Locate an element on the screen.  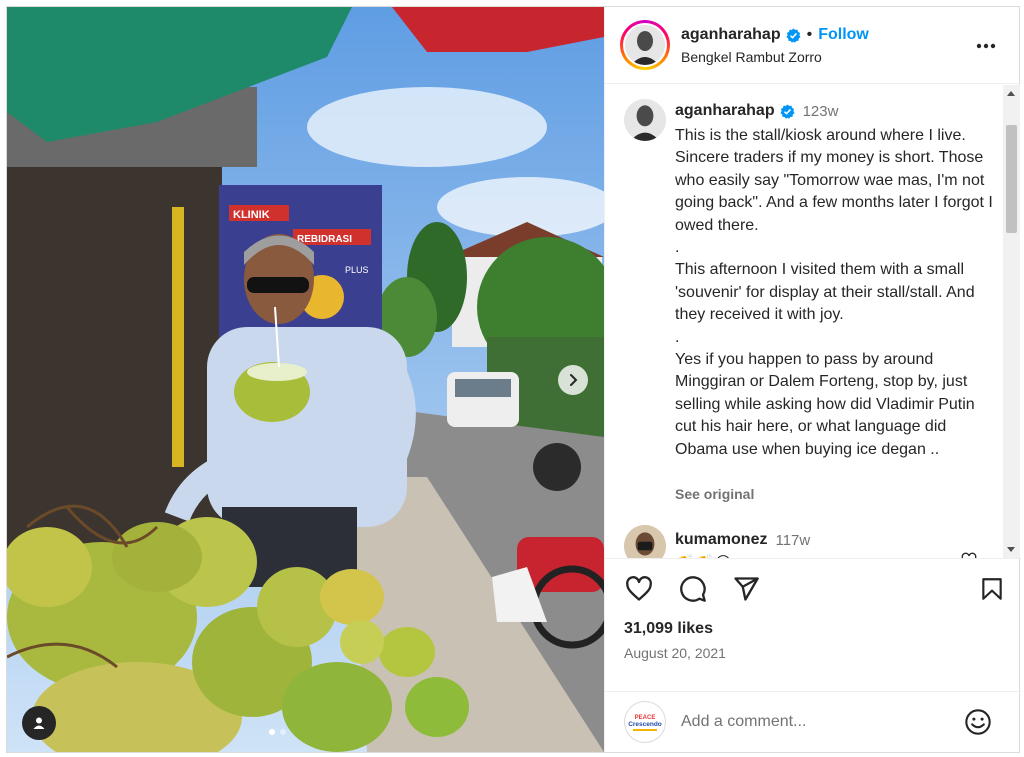
tagged-users-button is located at coordinates (39, 723).